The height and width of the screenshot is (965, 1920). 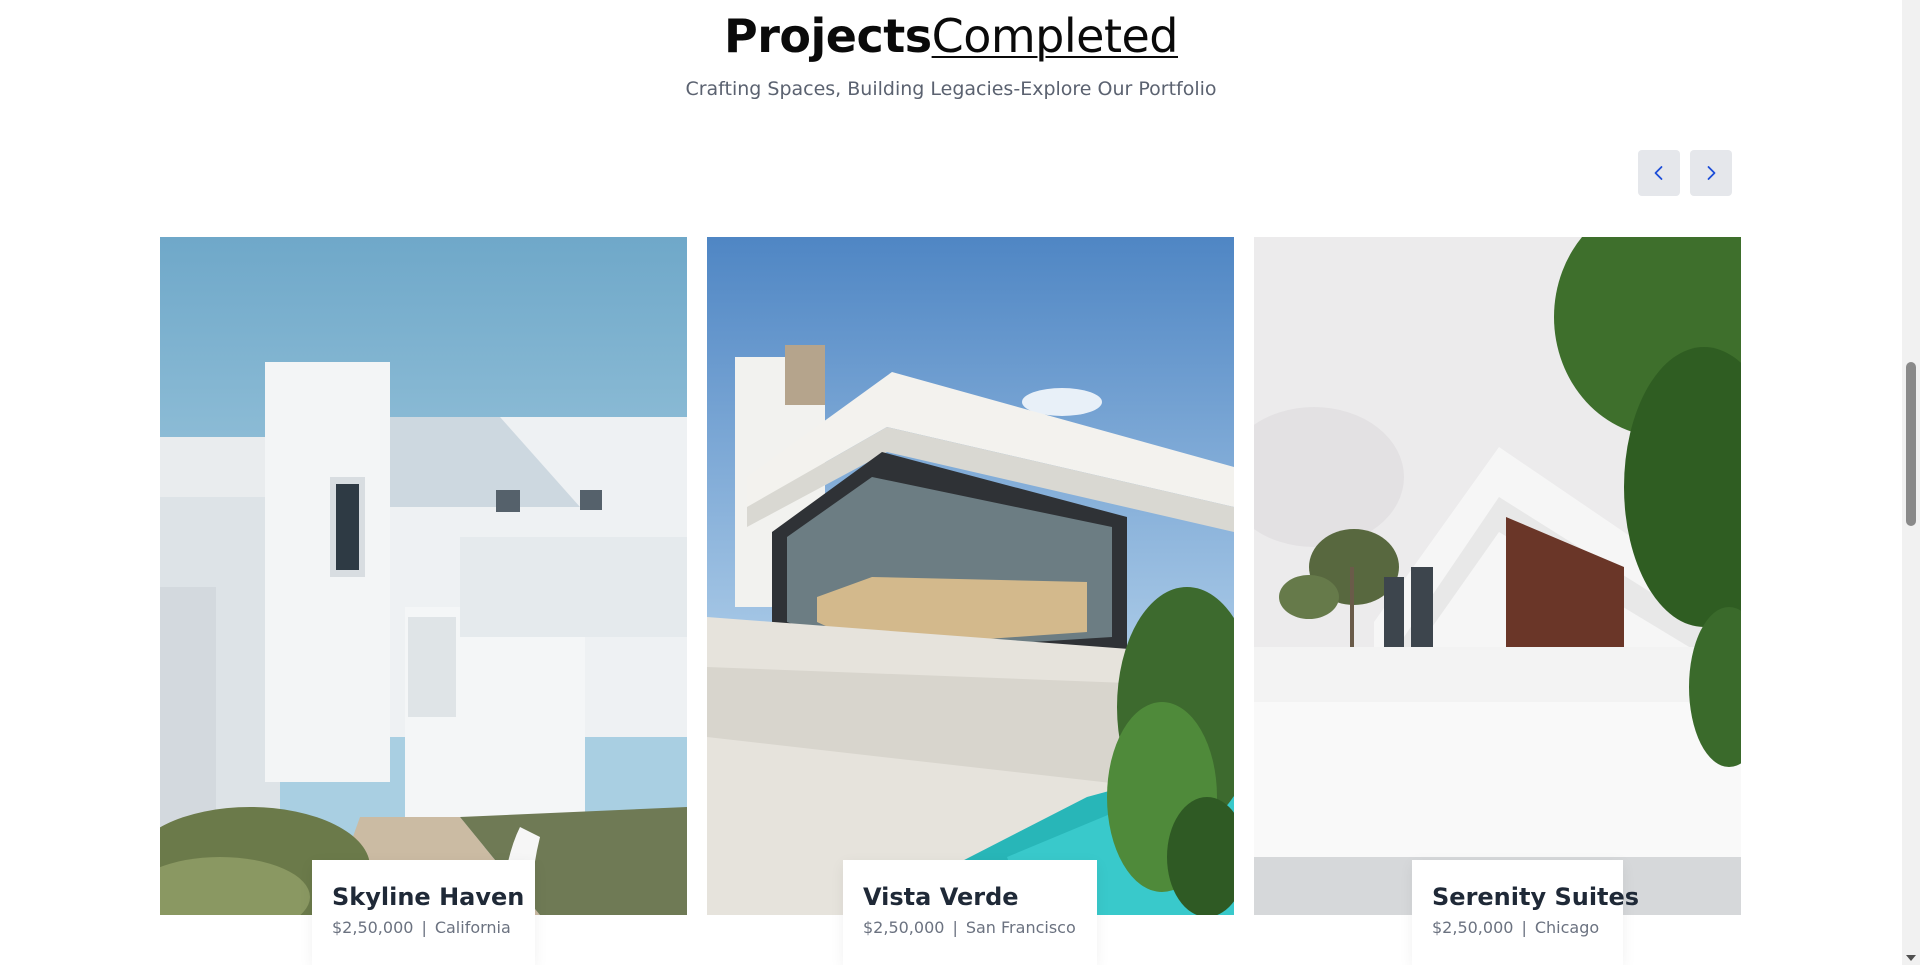 What do you see at coordinates (1536, 897) in the screenshot?
I see `project-name: Serenity Suites` at bounding box center [1536, 897].